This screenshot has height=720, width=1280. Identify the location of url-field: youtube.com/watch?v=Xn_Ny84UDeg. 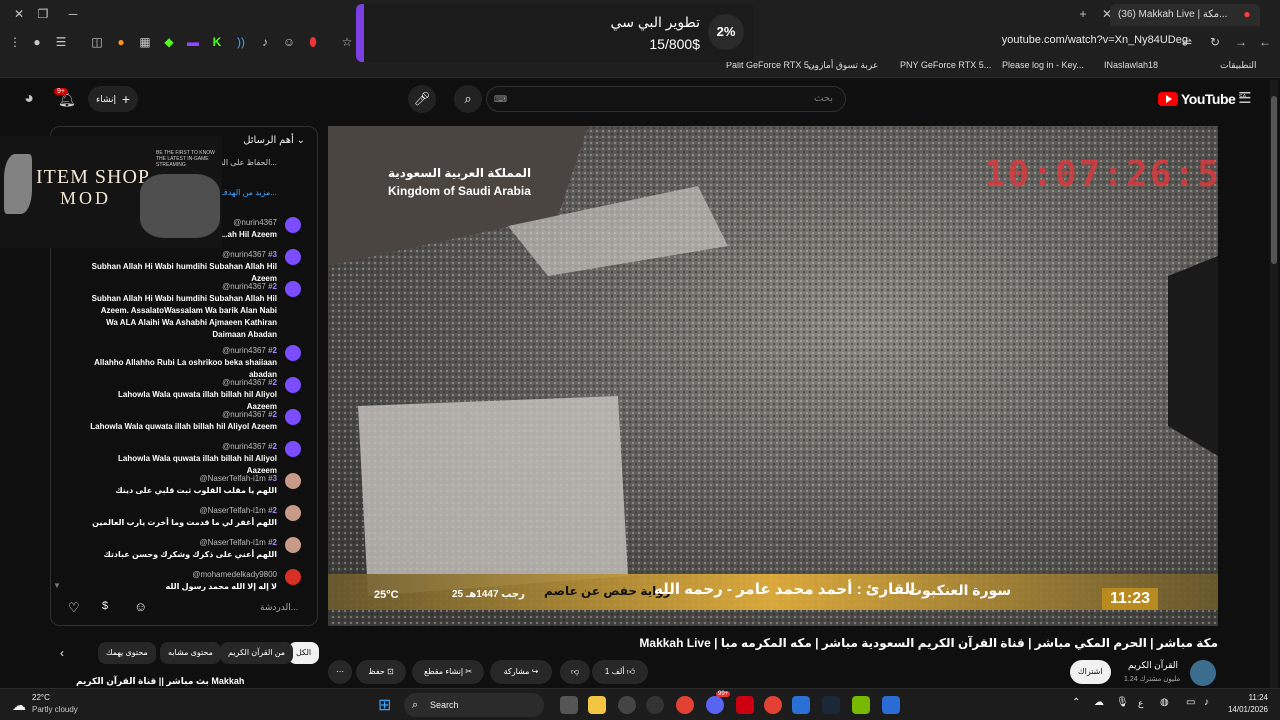
(1095, 40).